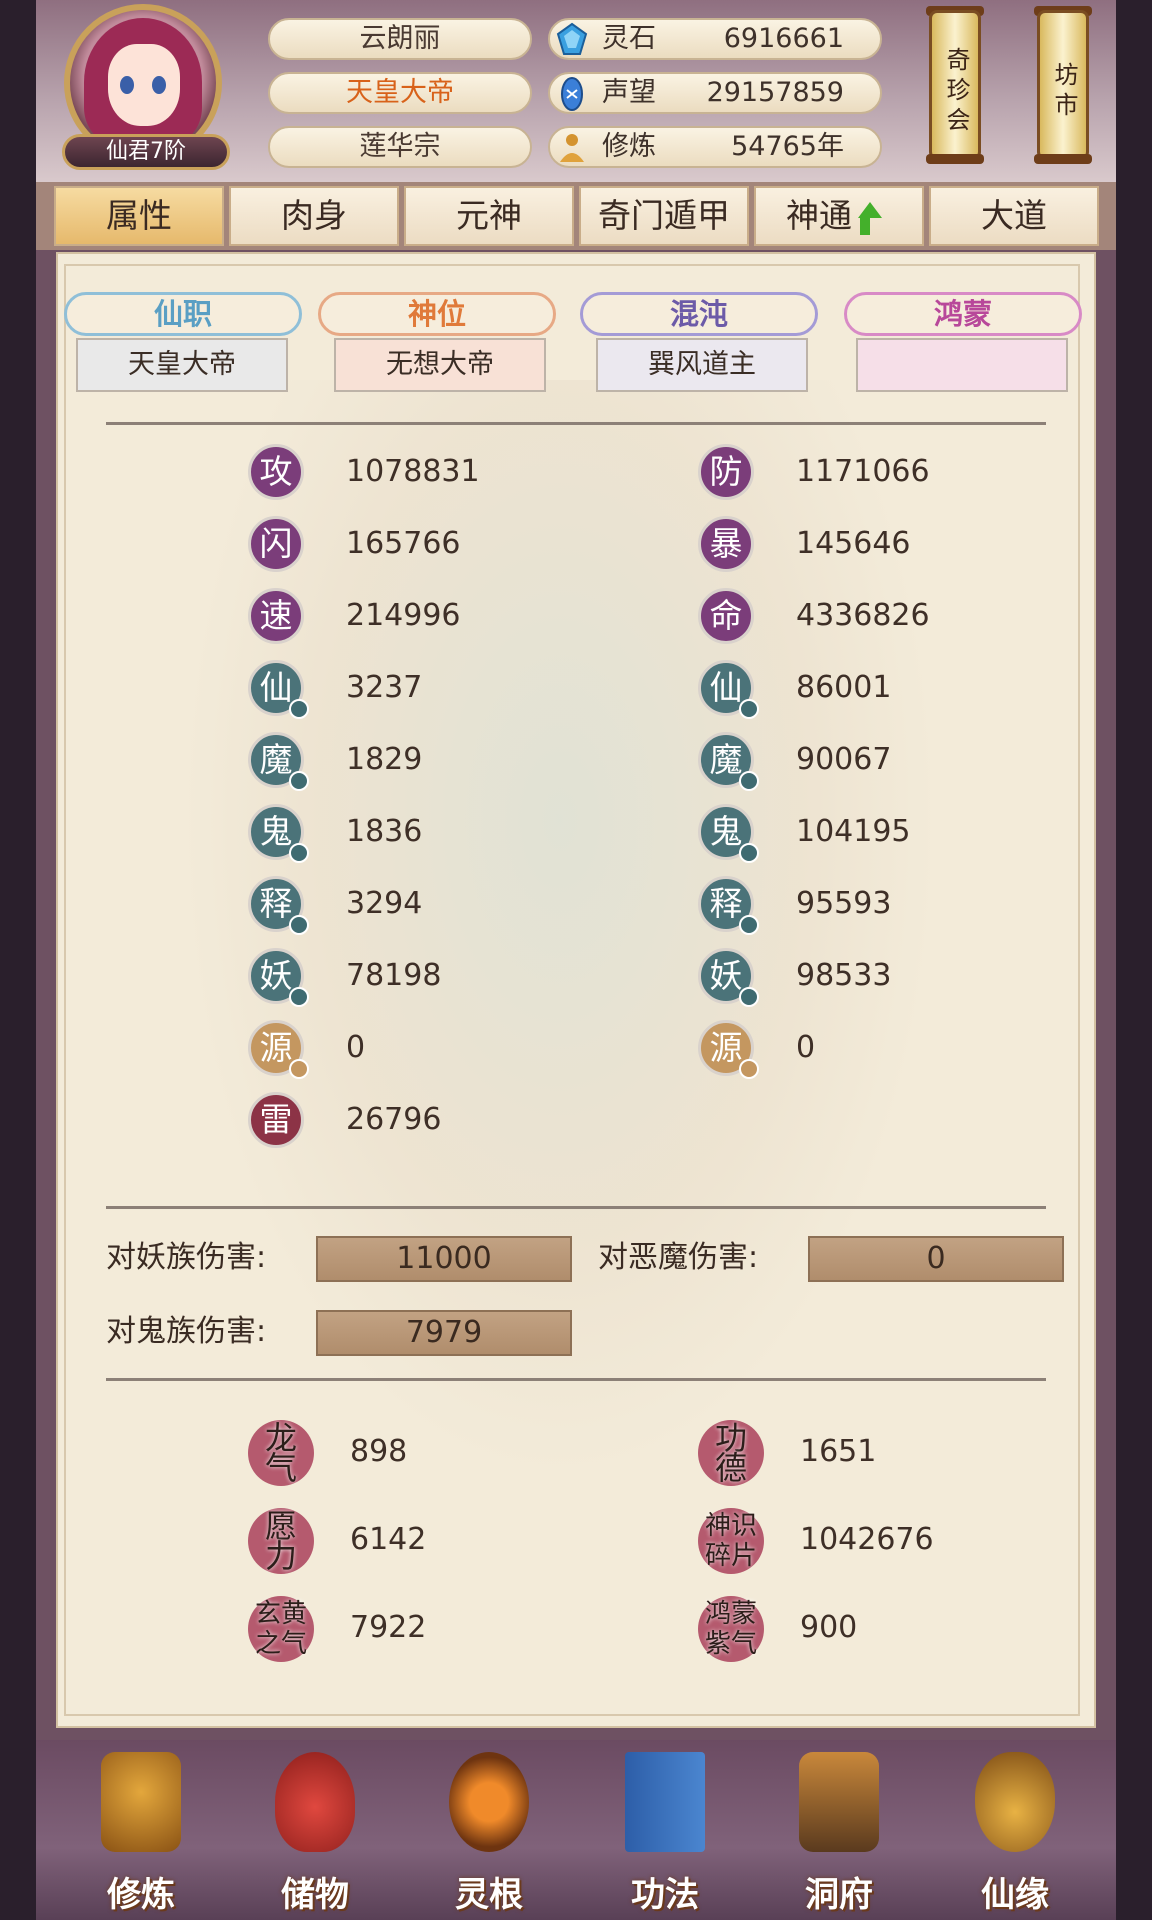  What do you see at coordinates (844, 759) in the screenshot?
I see `stat-value: 90067` at bounding box center [844, 759].